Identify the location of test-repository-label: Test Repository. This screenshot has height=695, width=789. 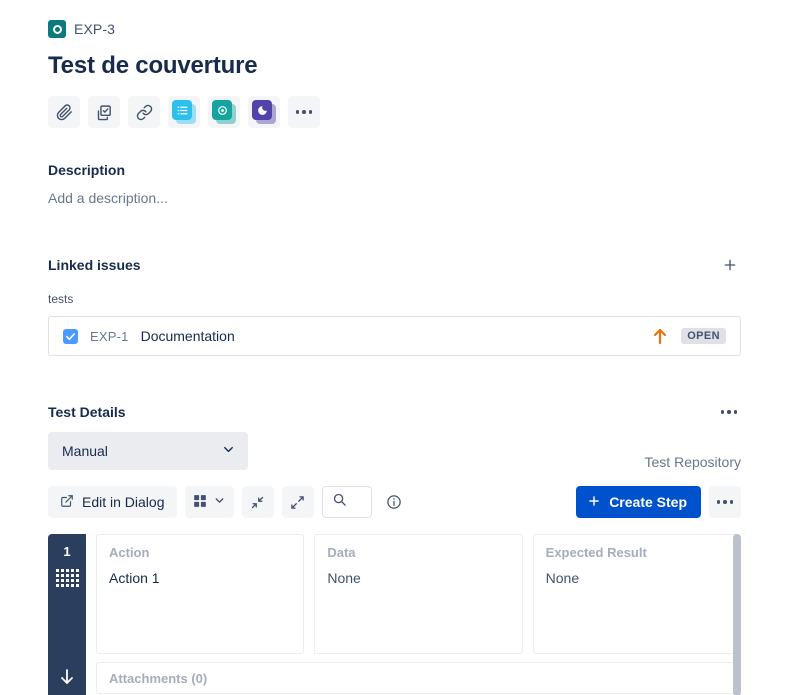
(693, 462).